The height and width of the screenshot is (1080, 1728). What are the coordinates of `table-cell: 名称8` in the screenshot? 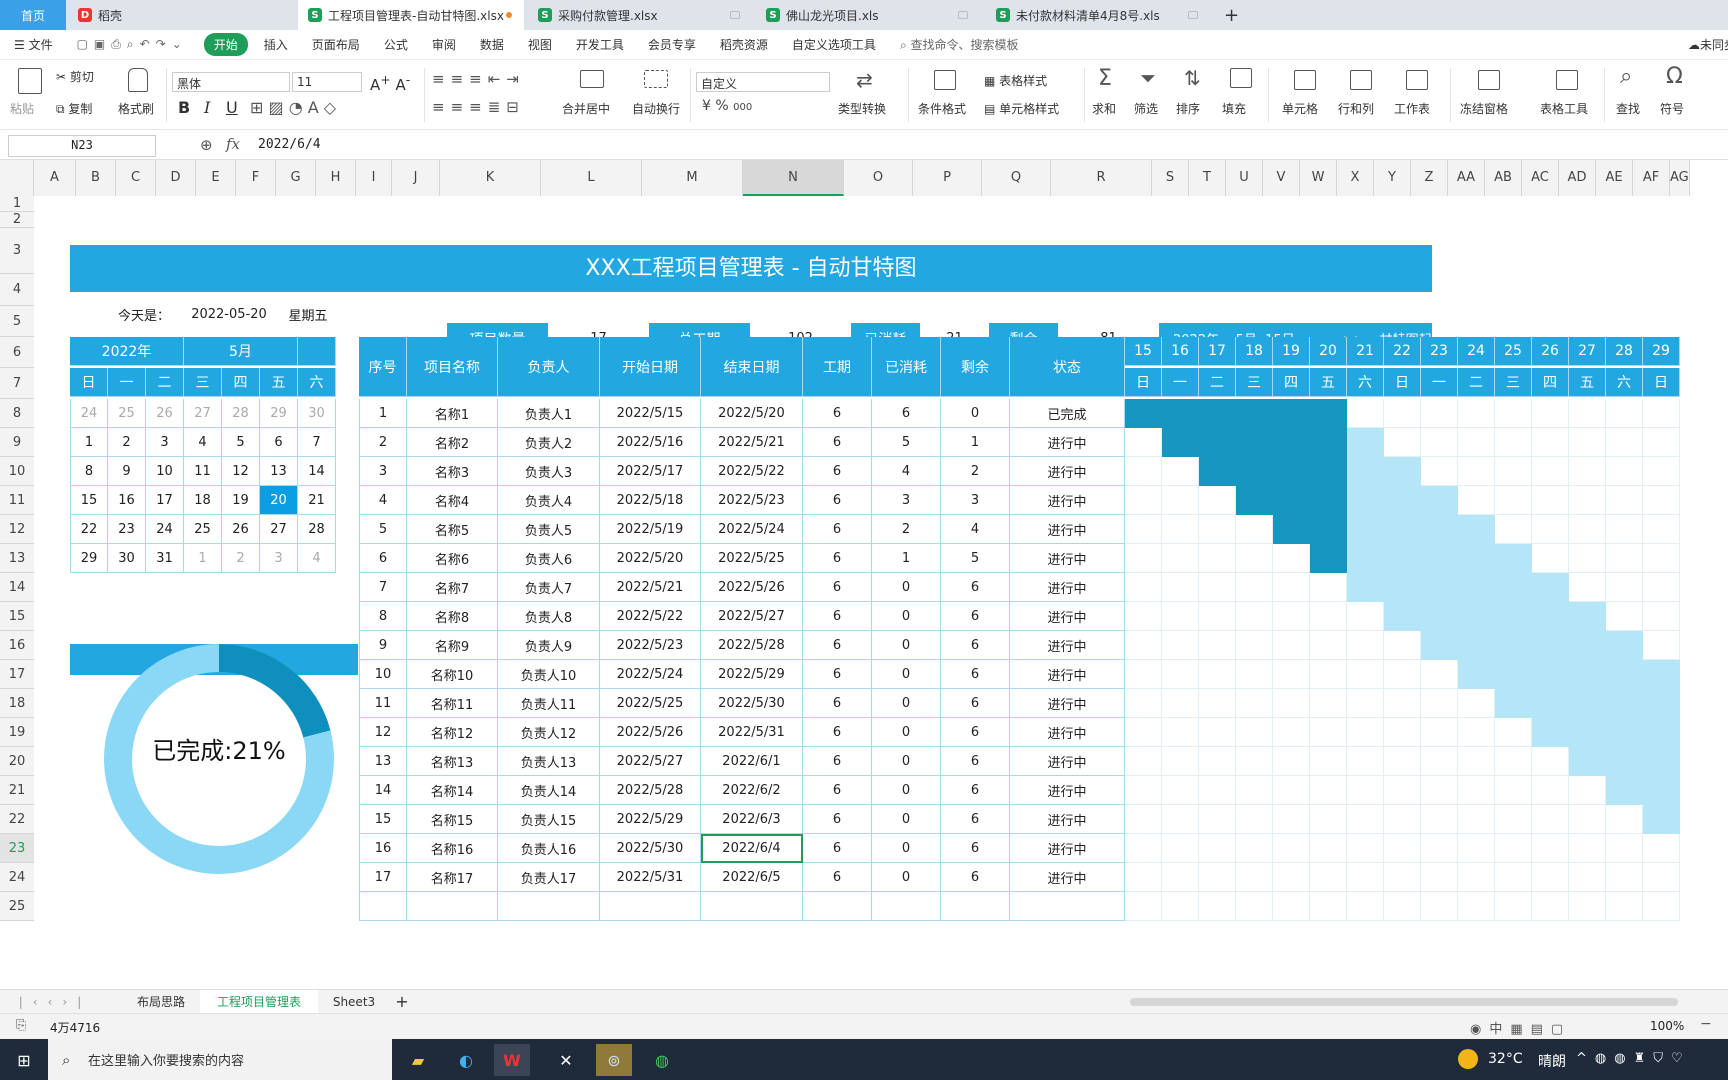 It's located at (452, 616).